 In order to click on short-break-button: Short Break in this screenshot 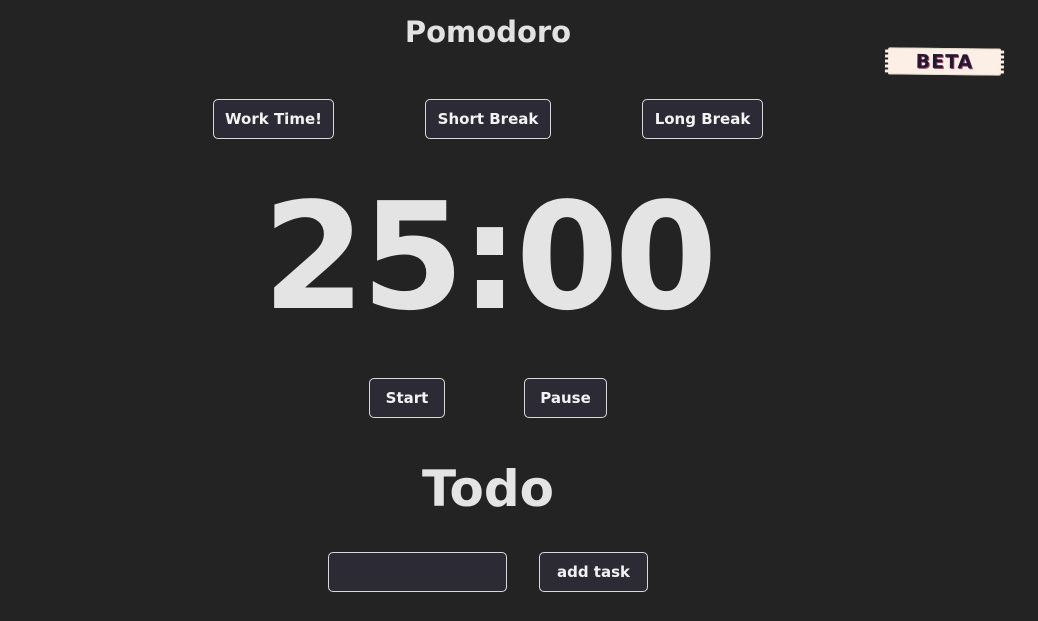, I will do `click(488, 119)`.